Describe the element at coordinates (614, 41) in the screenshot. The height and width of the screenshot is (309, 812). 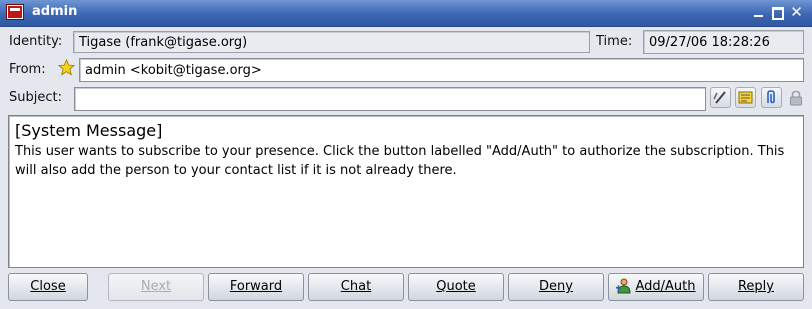
I see `time-label: Time:` at that location.